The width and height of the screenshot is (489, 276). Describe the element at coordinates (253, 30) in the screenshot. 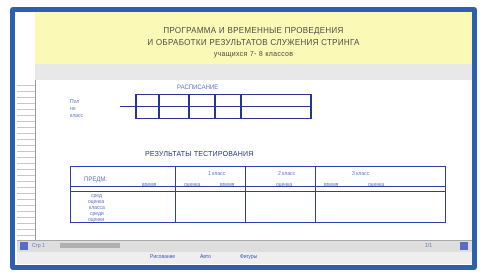

I see `title-line-1: ПРОГРАММА И ВРЕМЕННЫЕ ПРОВЕДЕНИЯ` at that location.